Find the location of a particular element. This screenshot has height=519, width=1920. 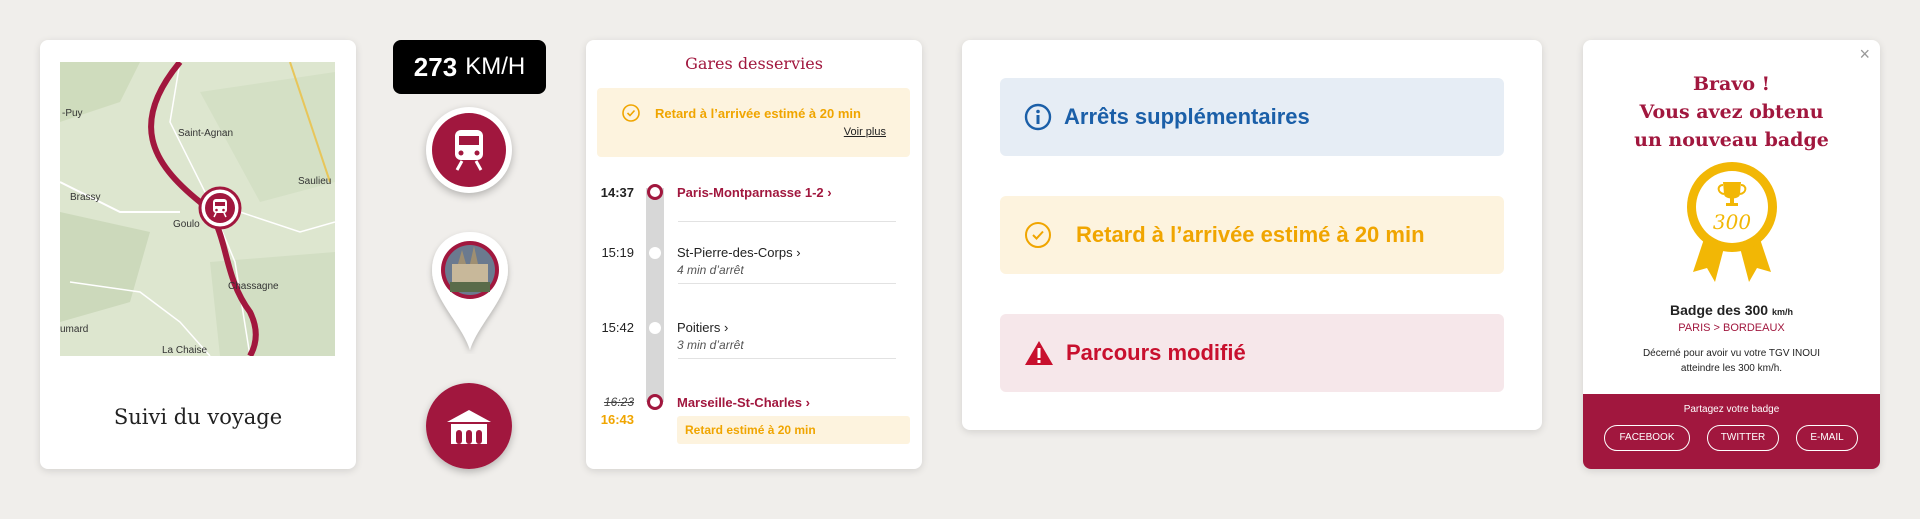

stop-time: 15:42 is located at coordinates (617, 327).